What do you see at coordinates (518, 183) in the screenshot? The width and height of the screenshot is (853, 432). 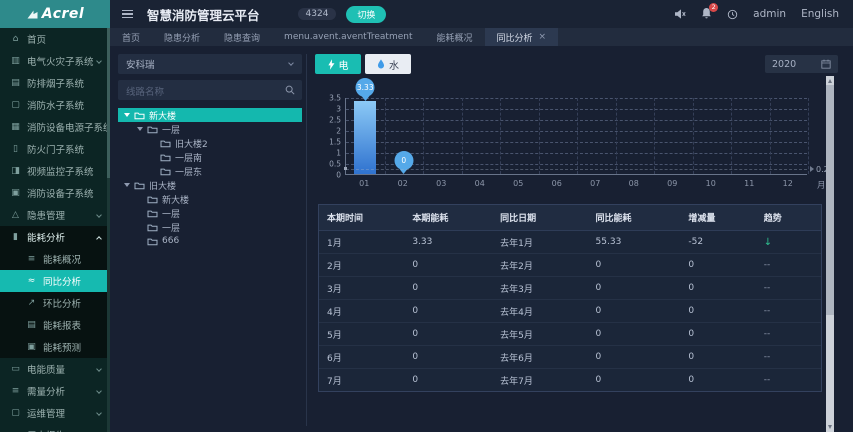 I see `x-axis-tick: 05` at bounding box center [518, 183].